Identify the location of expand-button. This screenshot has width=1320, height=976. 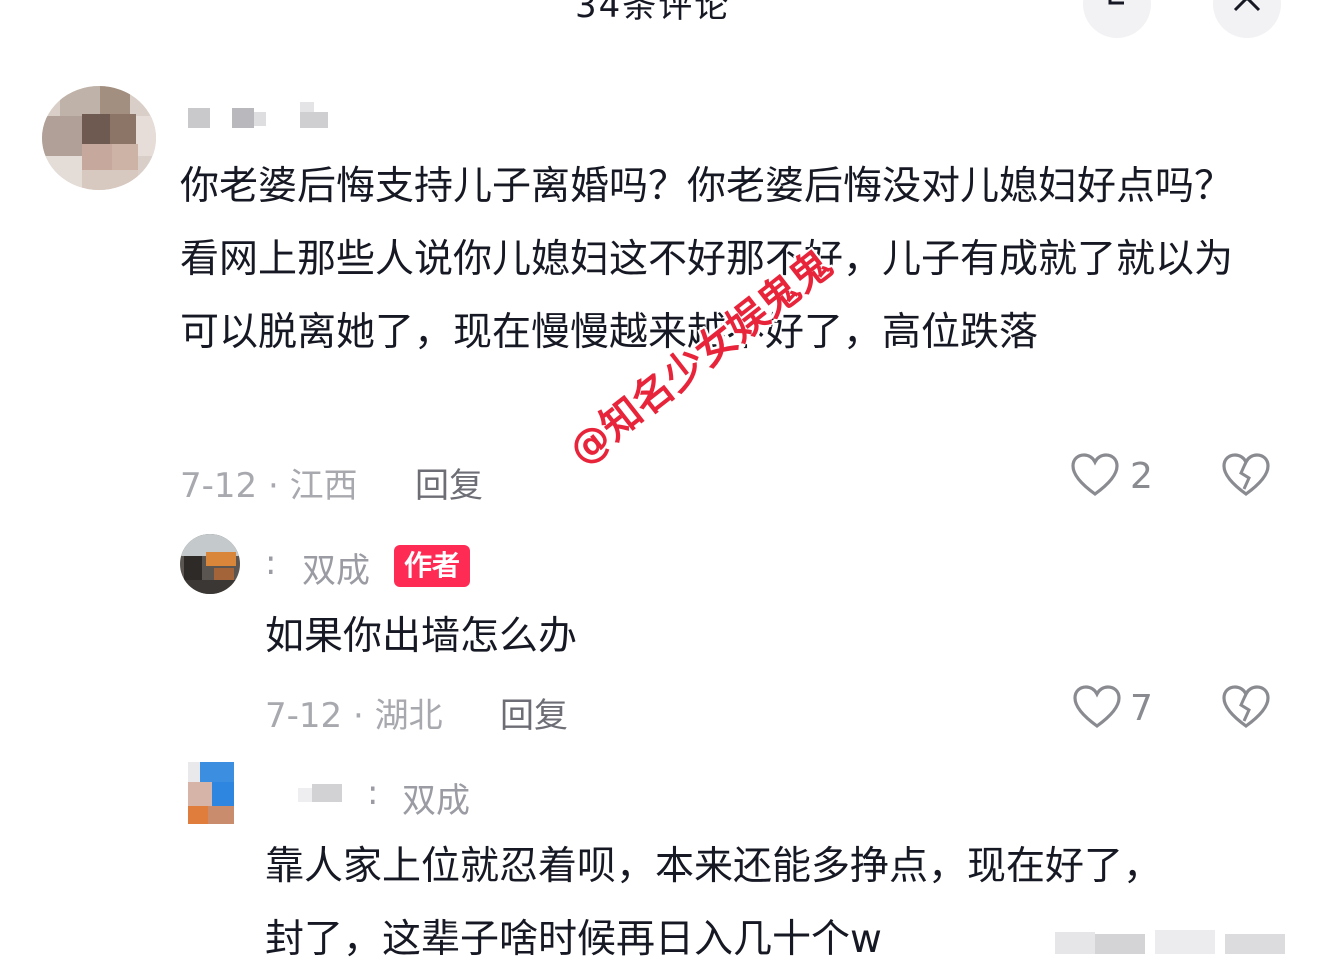
(1117, 19).